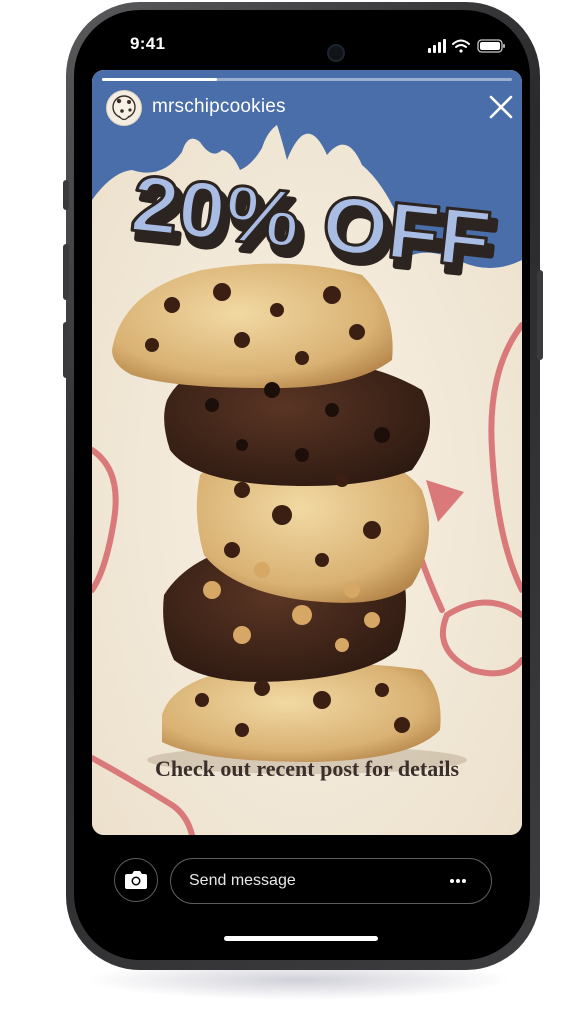 The height and width of the screenshot is (1013, 585). What do you see at coordinates (540, 315) in the screenshot?
I see `power-button` at bounding box center [540, 315].